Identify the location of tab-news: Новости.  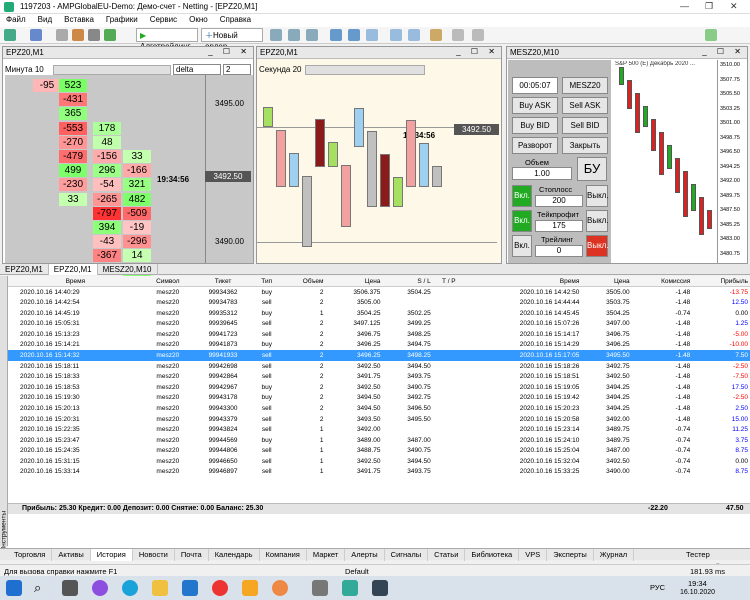
(154, 555).